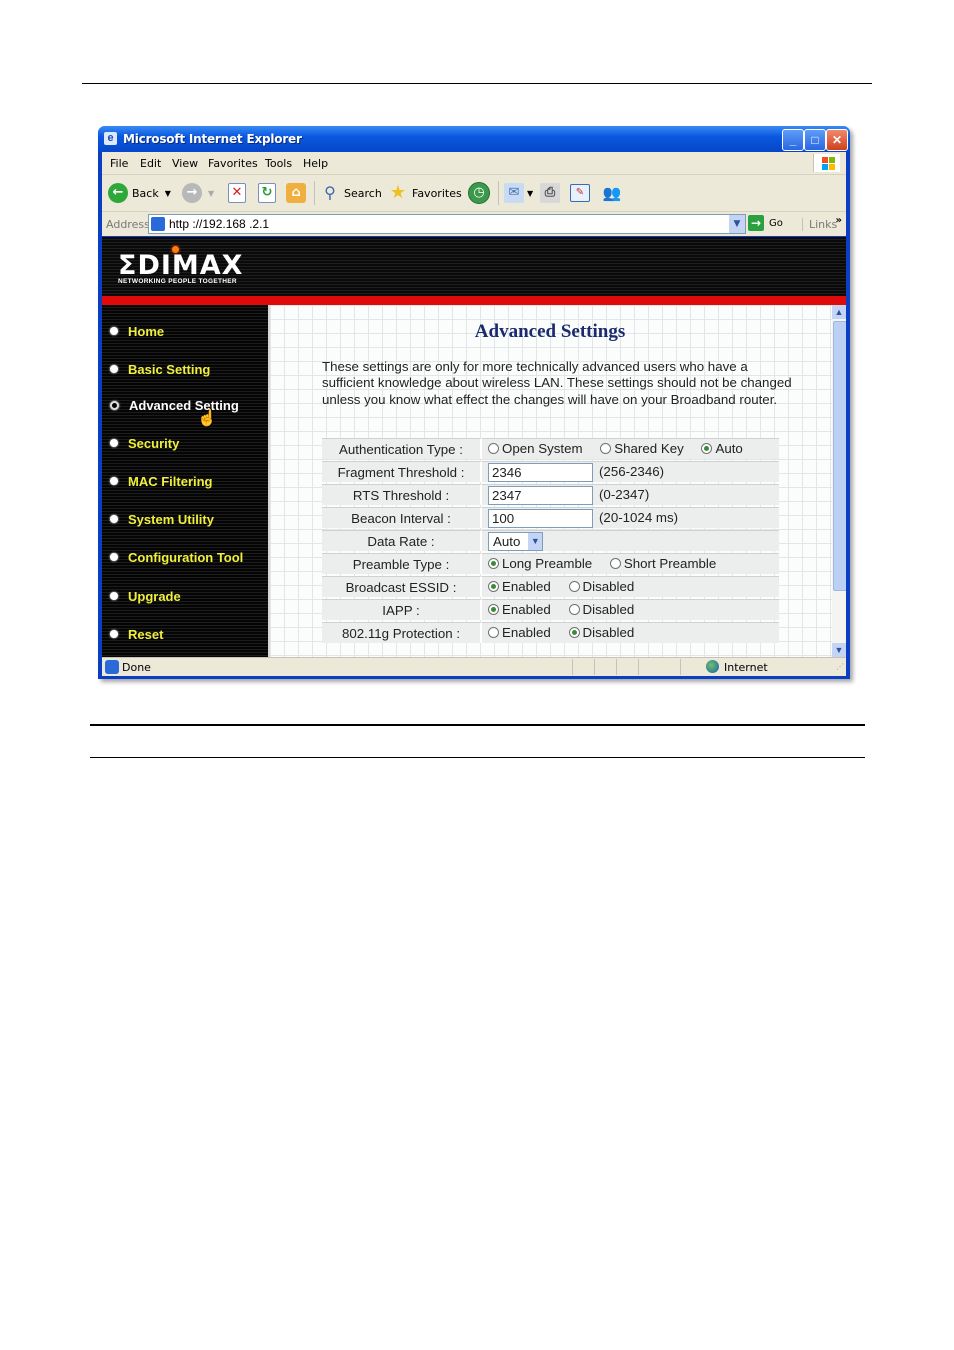 This screenshot has height=1350, width=954. What do you see at coordinates (114, 405) in the screenshot?
I see `bullet-active-icon` at bounding box center [114, 405].